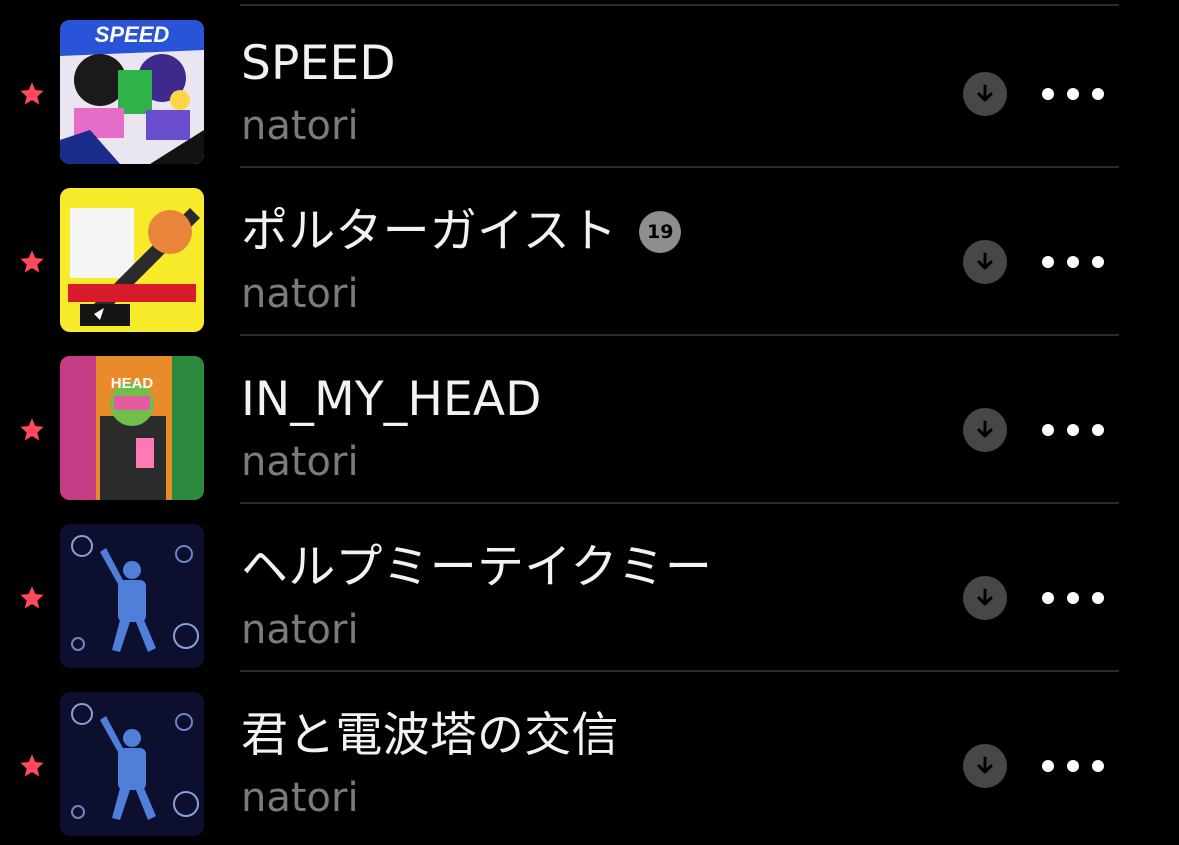 This screenshot has width=1179, height=845. Describe the element at coordinates (132, 92) in the screenshot. I see `album-artwork: SPEED` at that location.